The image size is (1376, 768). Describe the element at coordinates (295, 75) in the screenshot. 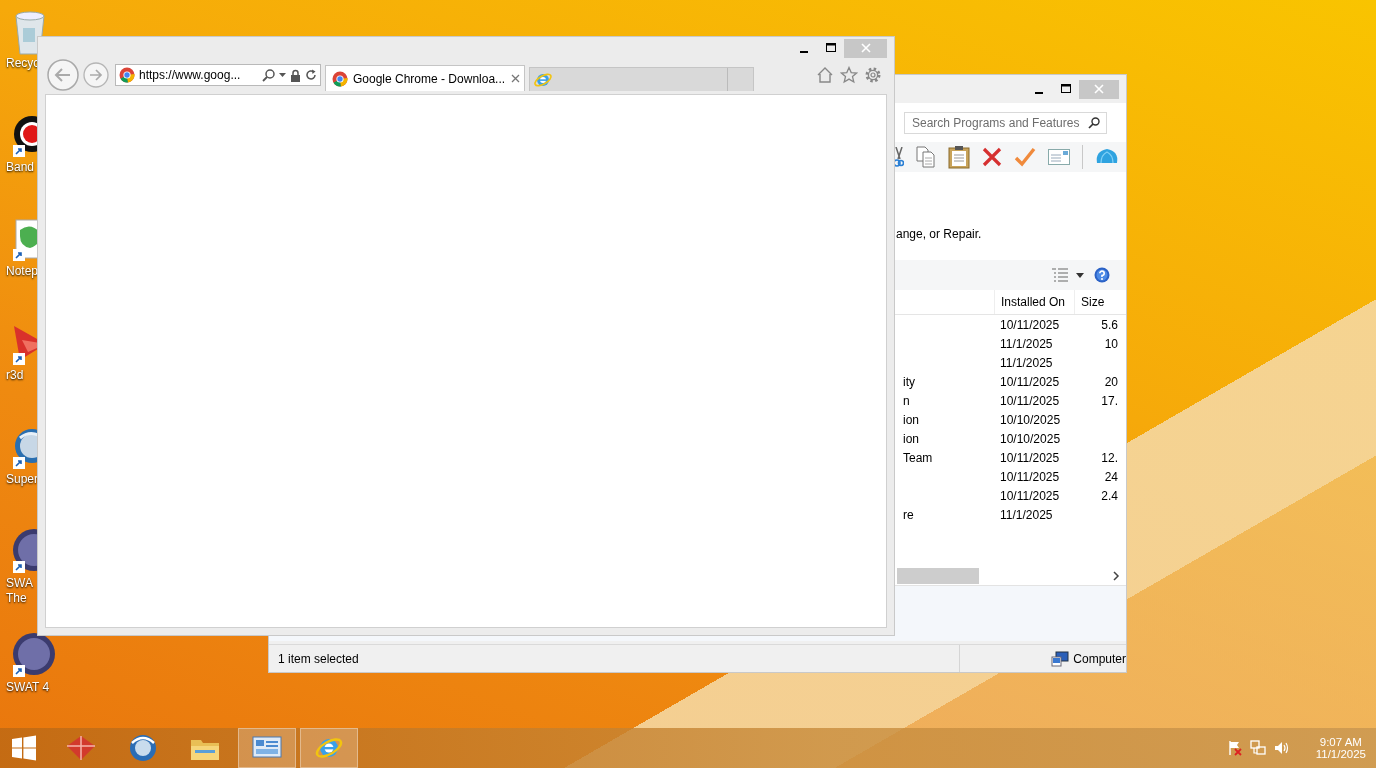

I see `lock-icon` at that location.